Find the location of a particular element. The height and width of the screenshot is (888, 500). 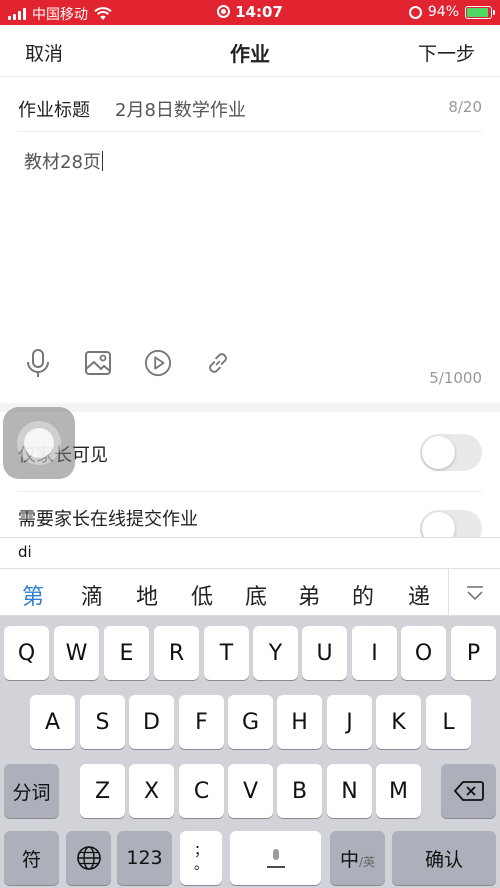

homework-content-input: 教材28页 is located at coordinates (63, 161).